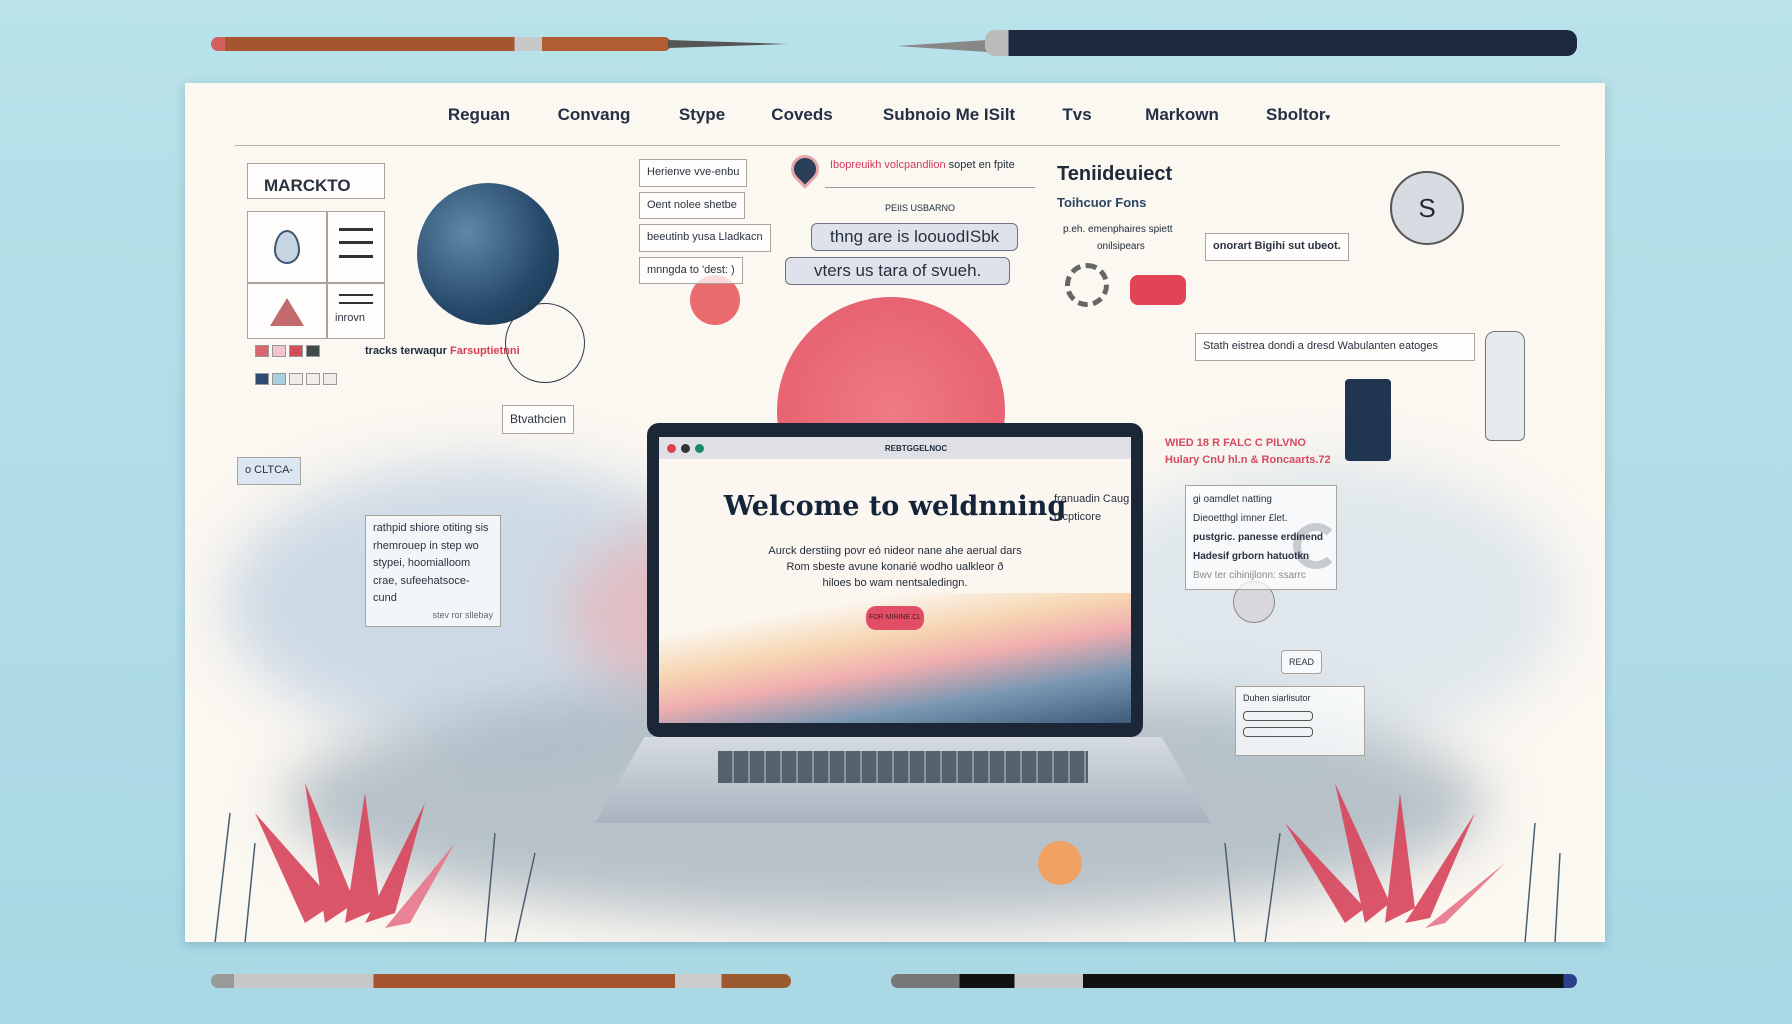  Describe the element at coordinates (594, 115) in the screenshot. I see `nav-item-convang: Convang` at that location.